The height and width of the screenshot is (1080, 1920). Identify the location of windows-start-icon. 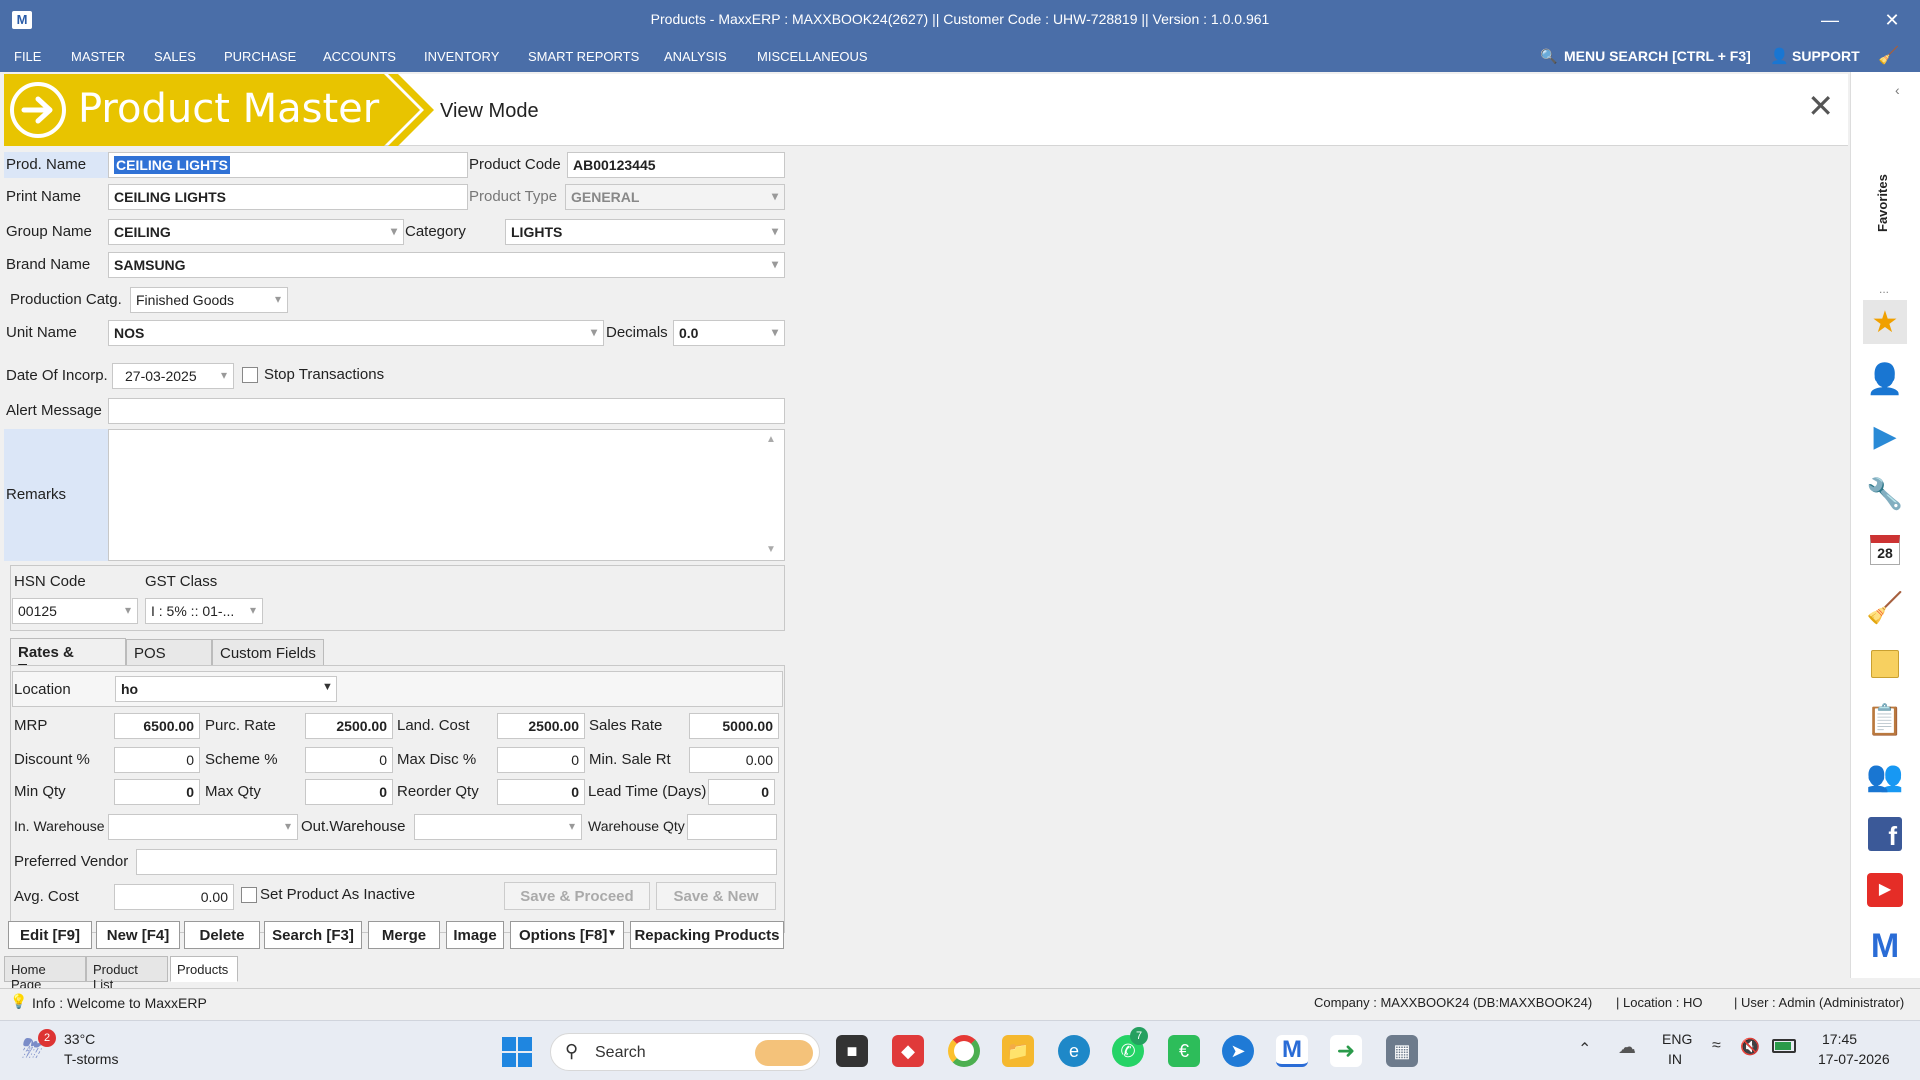
(517, 1052).